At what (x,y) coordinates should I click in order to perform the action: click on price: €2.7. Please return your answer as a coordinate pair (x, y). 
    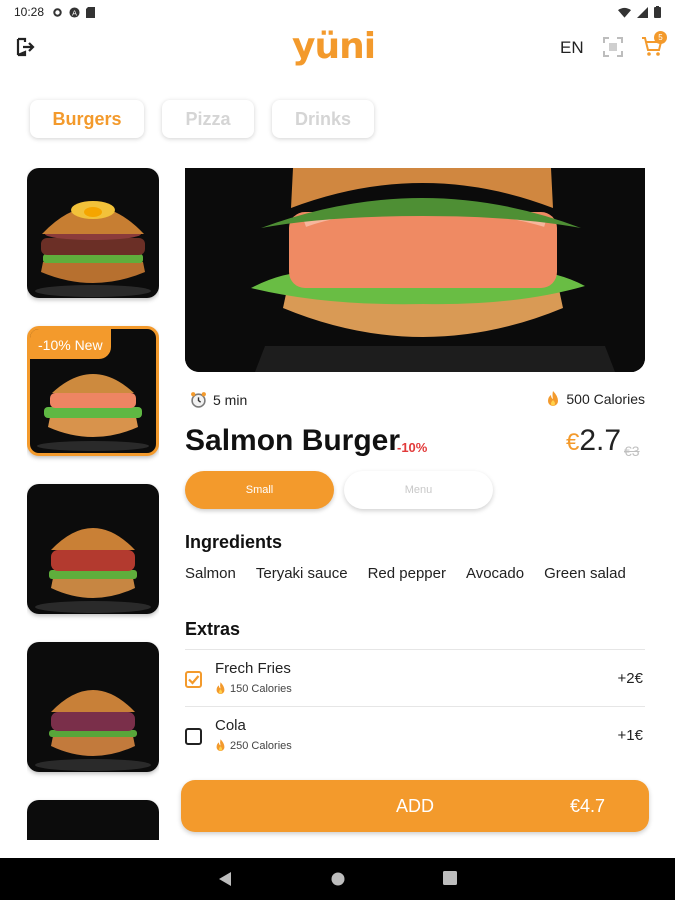
    Looking at the image, I should click on (593, 441).